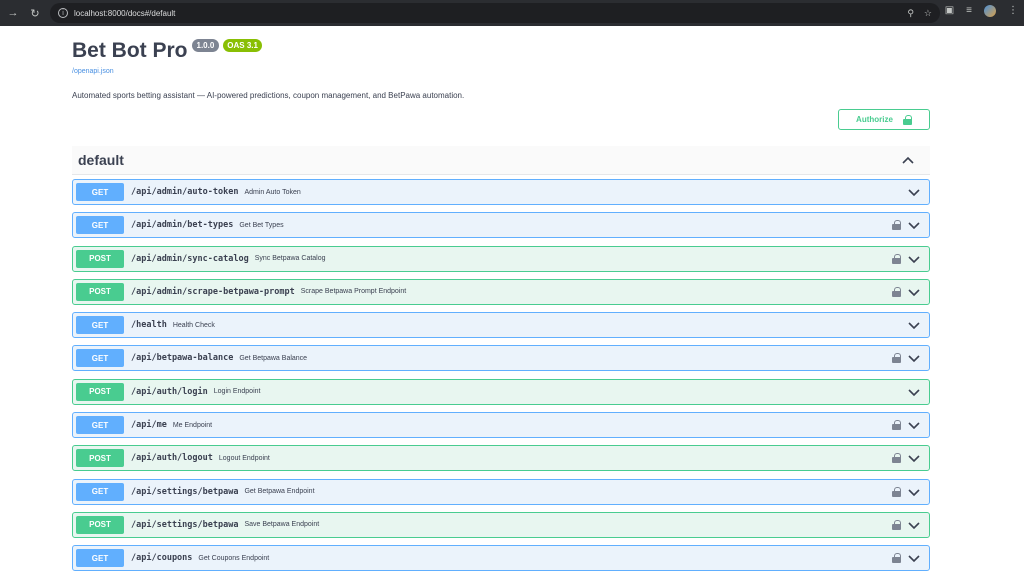 This screenshot has height=579, width=1024. Describe the element at coordinates (990, 11) in the screenshot. I see `profile-avatar` at that location.